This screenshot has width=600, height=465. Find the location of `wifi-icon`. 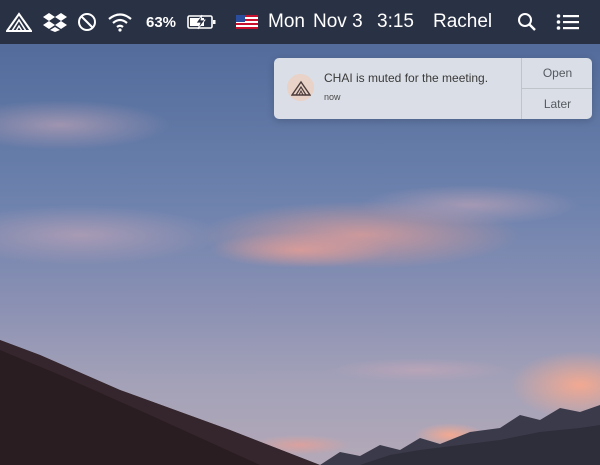

wifi-icon is located at coordinates (120, 22).